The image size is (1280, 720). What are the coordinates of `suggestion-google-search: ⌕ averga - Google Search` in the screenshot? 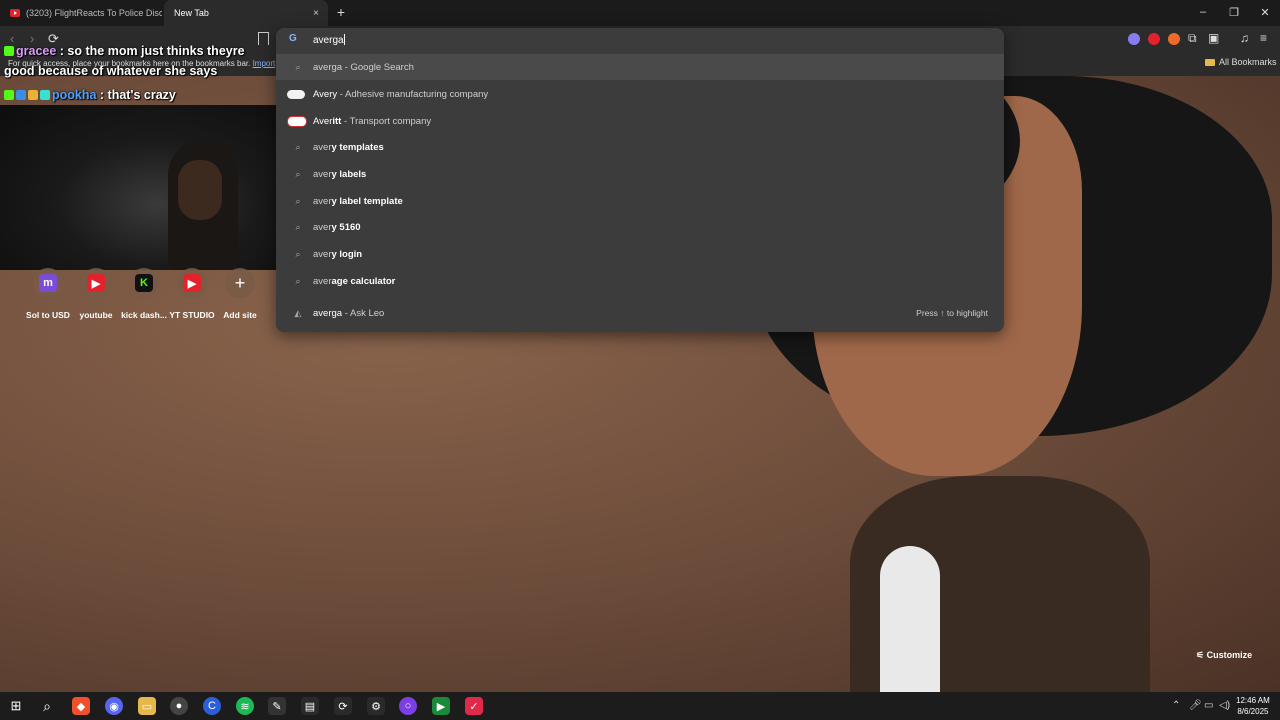 It's located at (640, 67).